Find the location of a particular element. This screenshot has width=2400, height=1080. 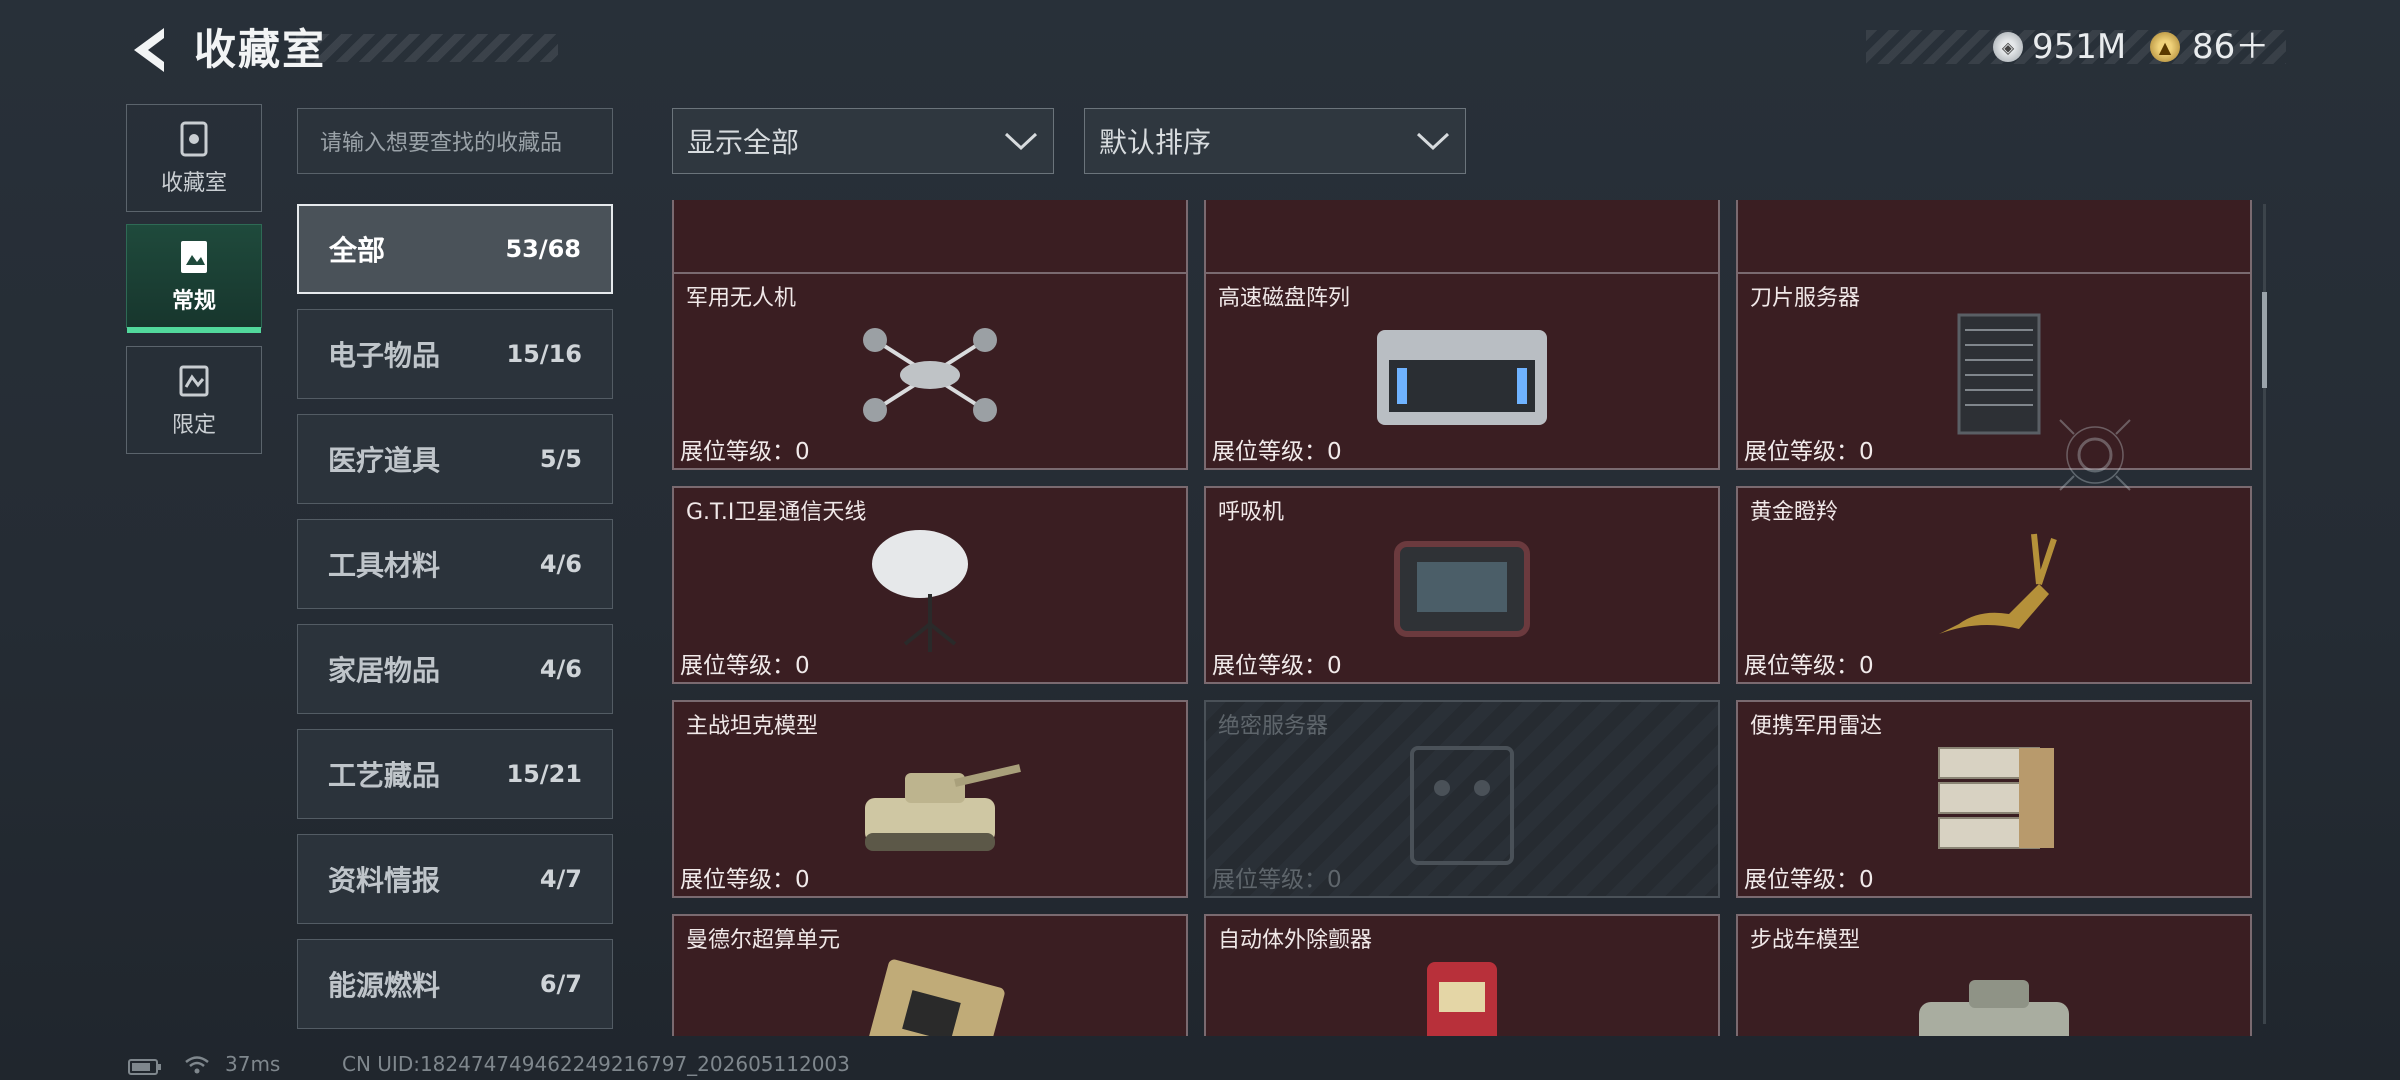

category-count: 4/7 is located at coordinates (560, 879).